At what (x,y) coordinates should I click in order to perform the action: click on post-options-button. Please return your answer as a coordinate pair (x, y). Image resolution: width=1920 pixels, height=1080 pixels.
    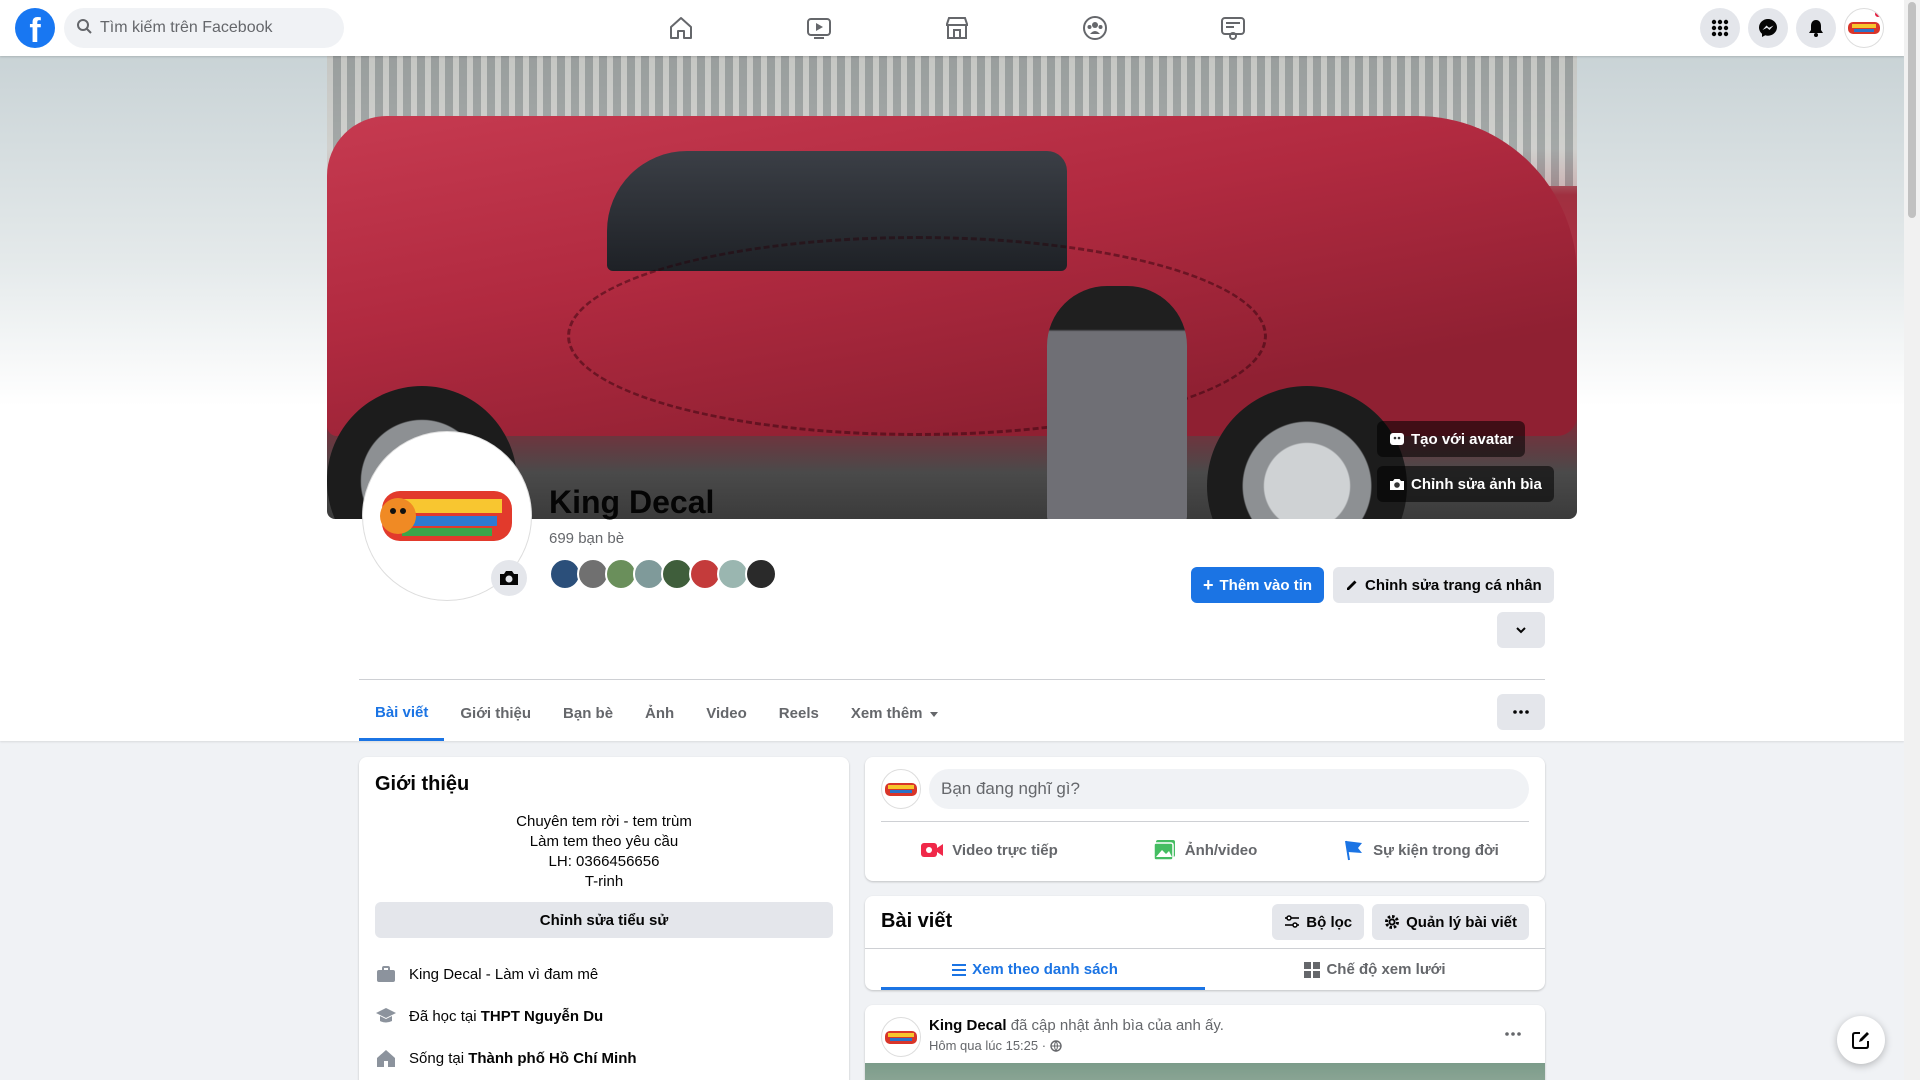
    Looking at the image, I should click on (1513, 1032).